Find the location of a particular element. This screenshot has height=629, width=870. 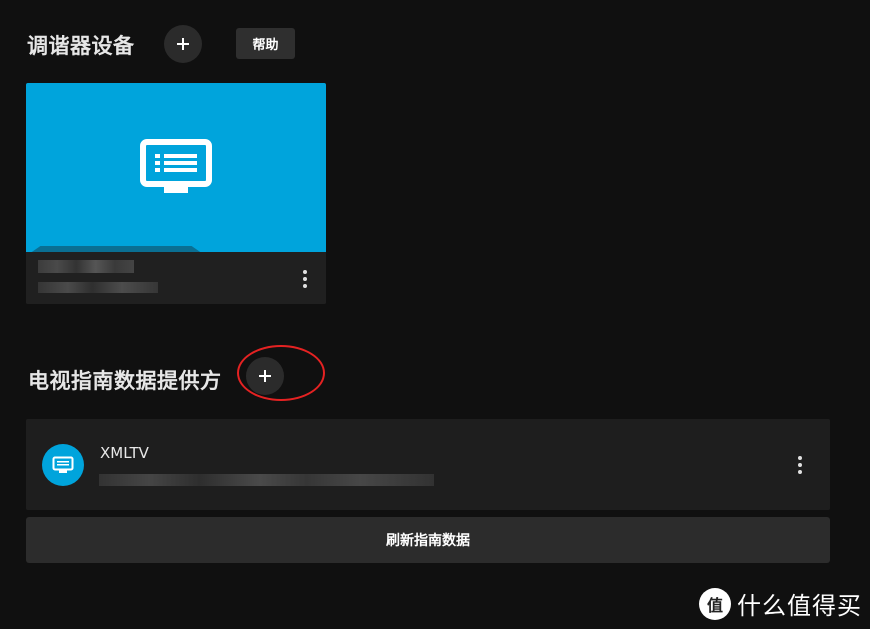

watermark: 值 什么值得买 is located at coordinates (780, 603).